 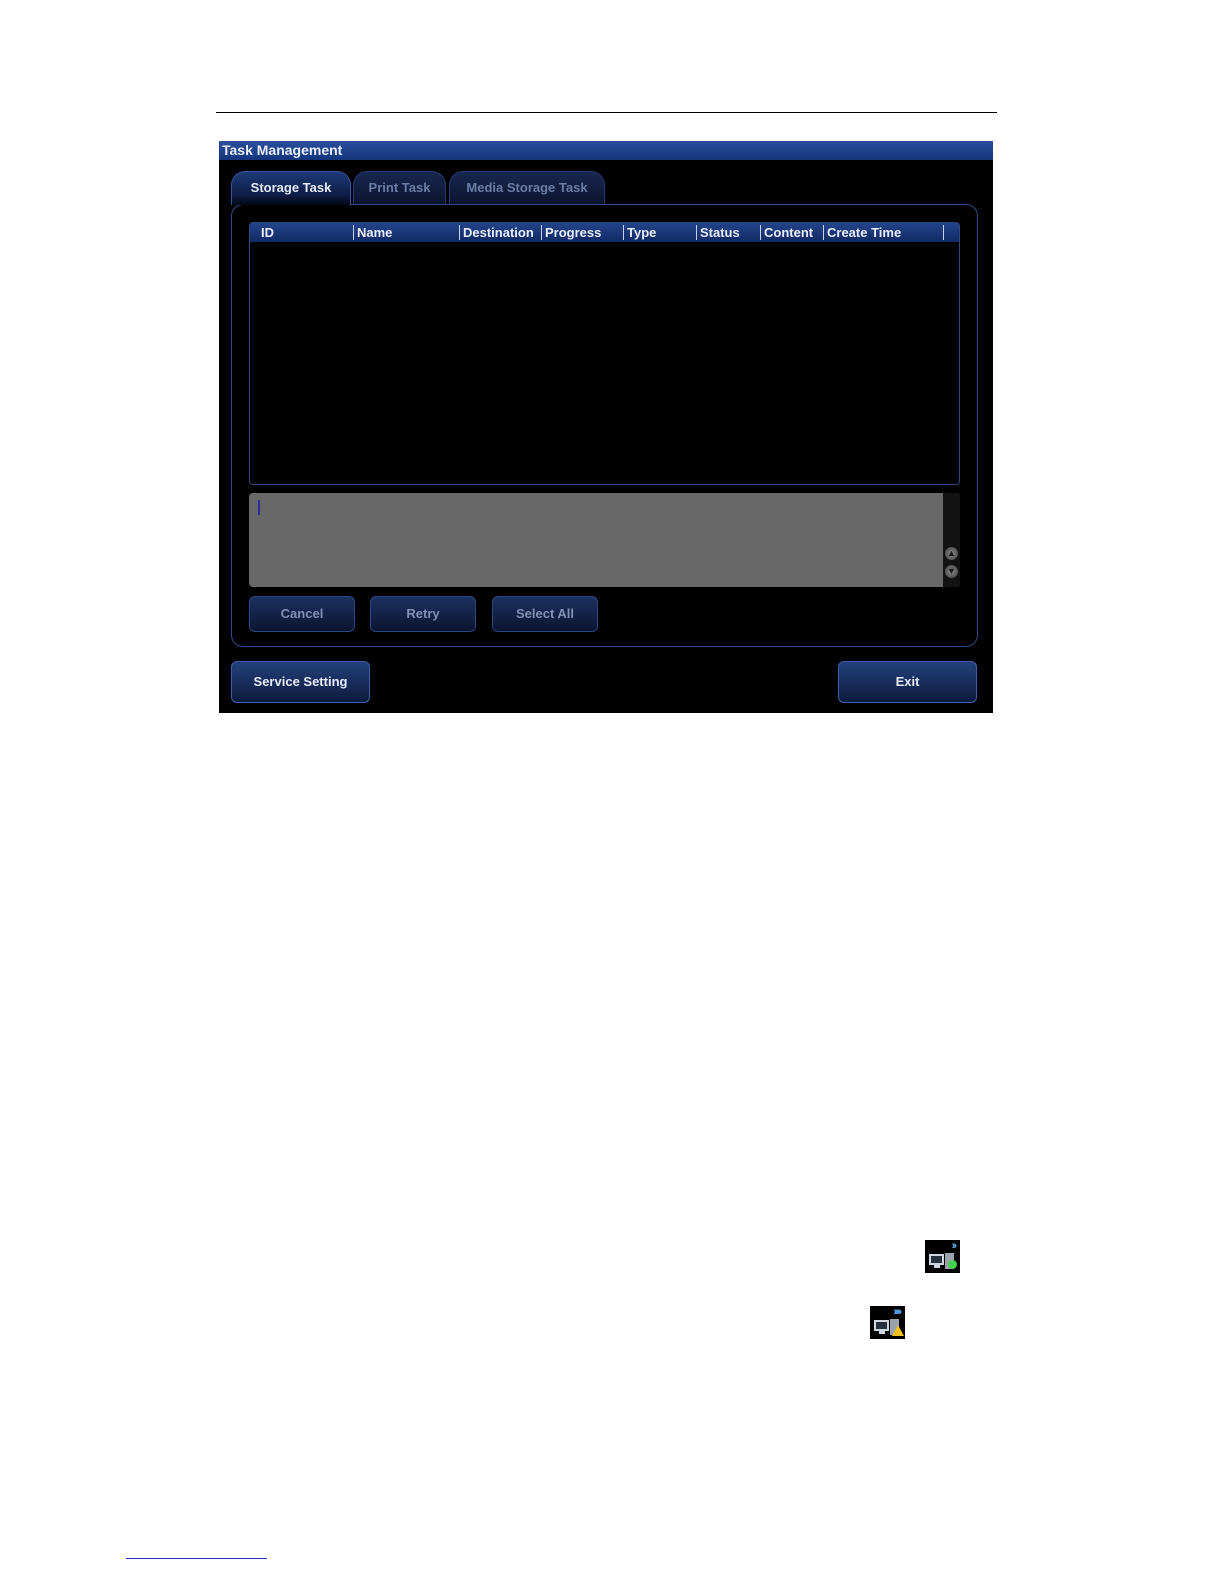 I want to click on retry-button: Retry, so click(x=423, y=614).